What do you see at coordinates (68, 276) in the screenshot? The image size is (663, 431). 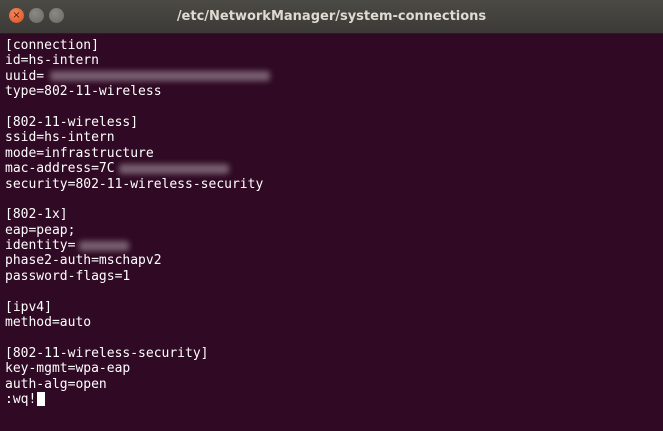 I see `terminal-line: password-flags=1` at bounding box center [68, 276].